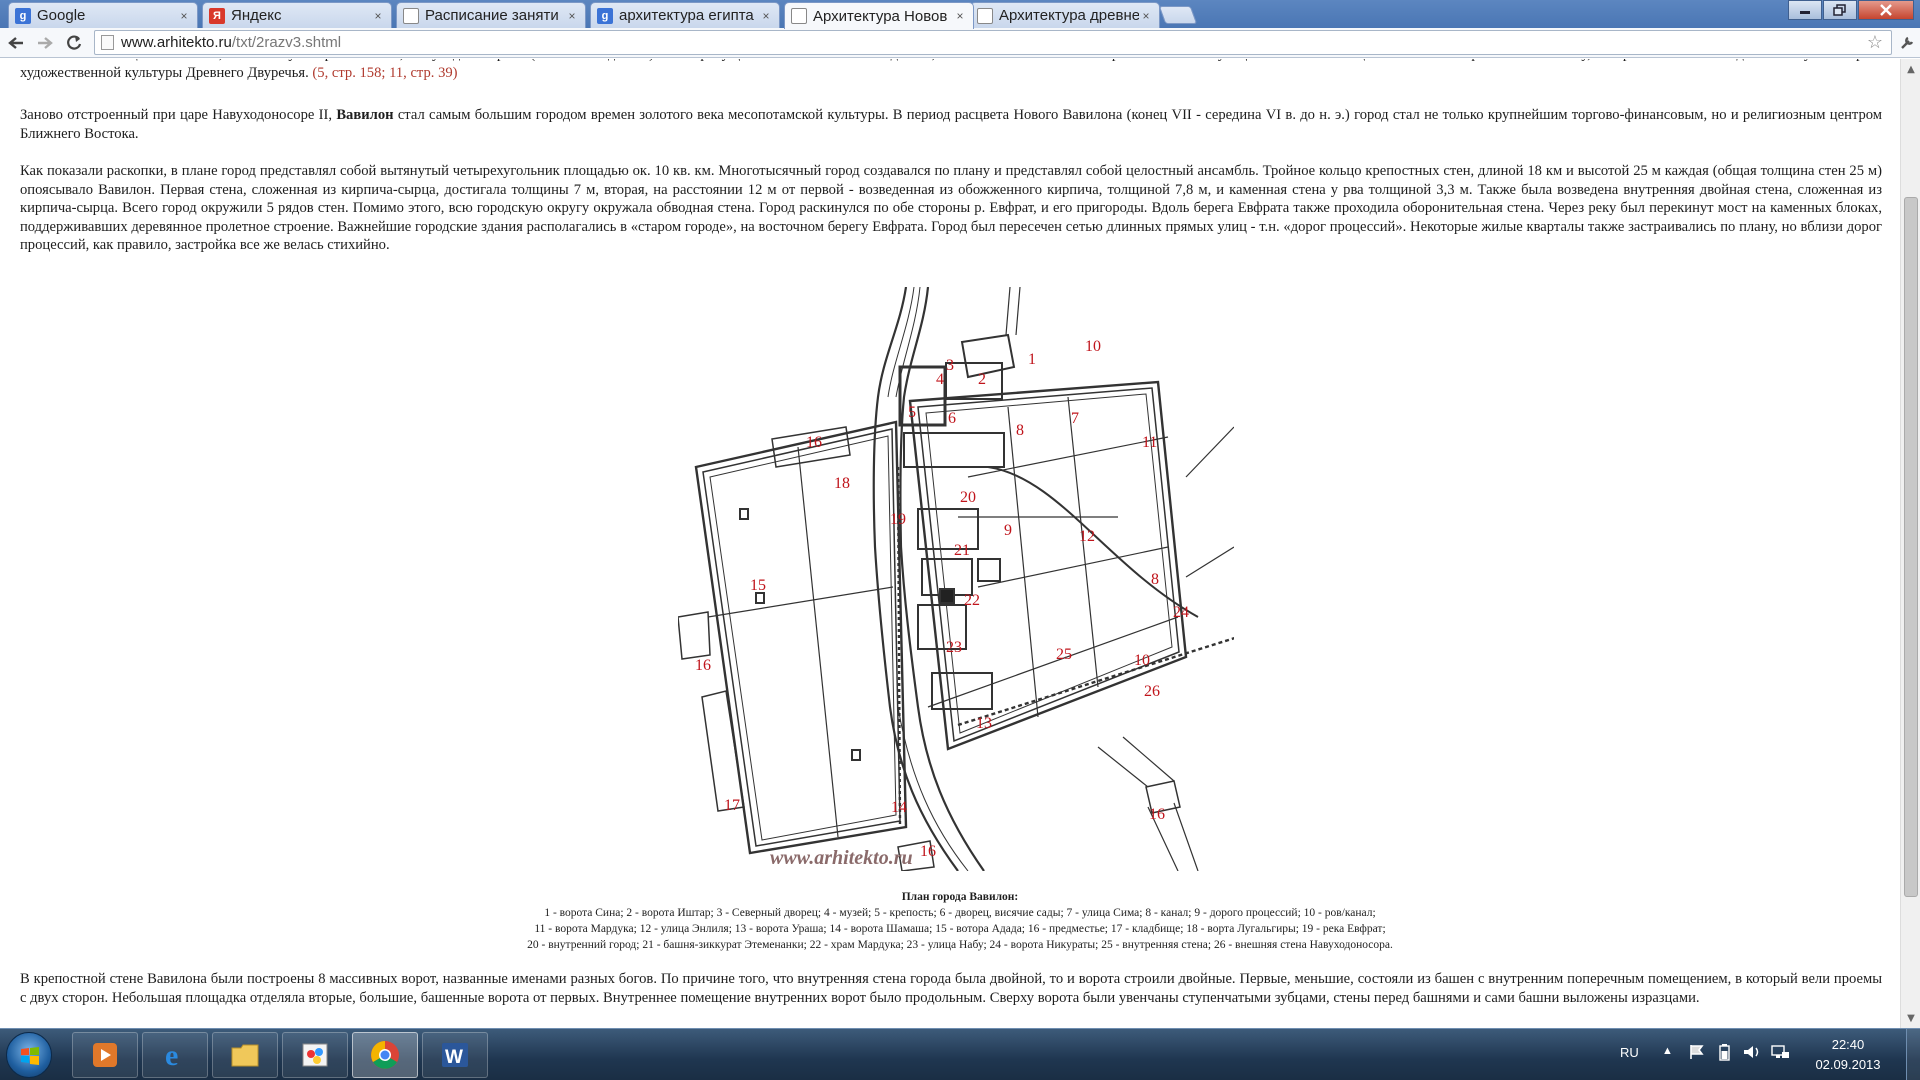  I want to click on svg-text: 1, so click(1032, 359).